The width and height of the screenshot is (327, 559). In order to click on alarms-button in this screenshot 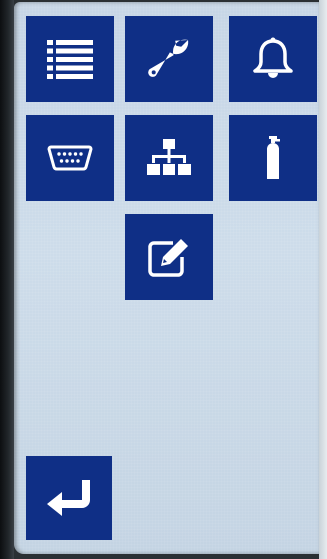, I will do `click(273, 59)`.